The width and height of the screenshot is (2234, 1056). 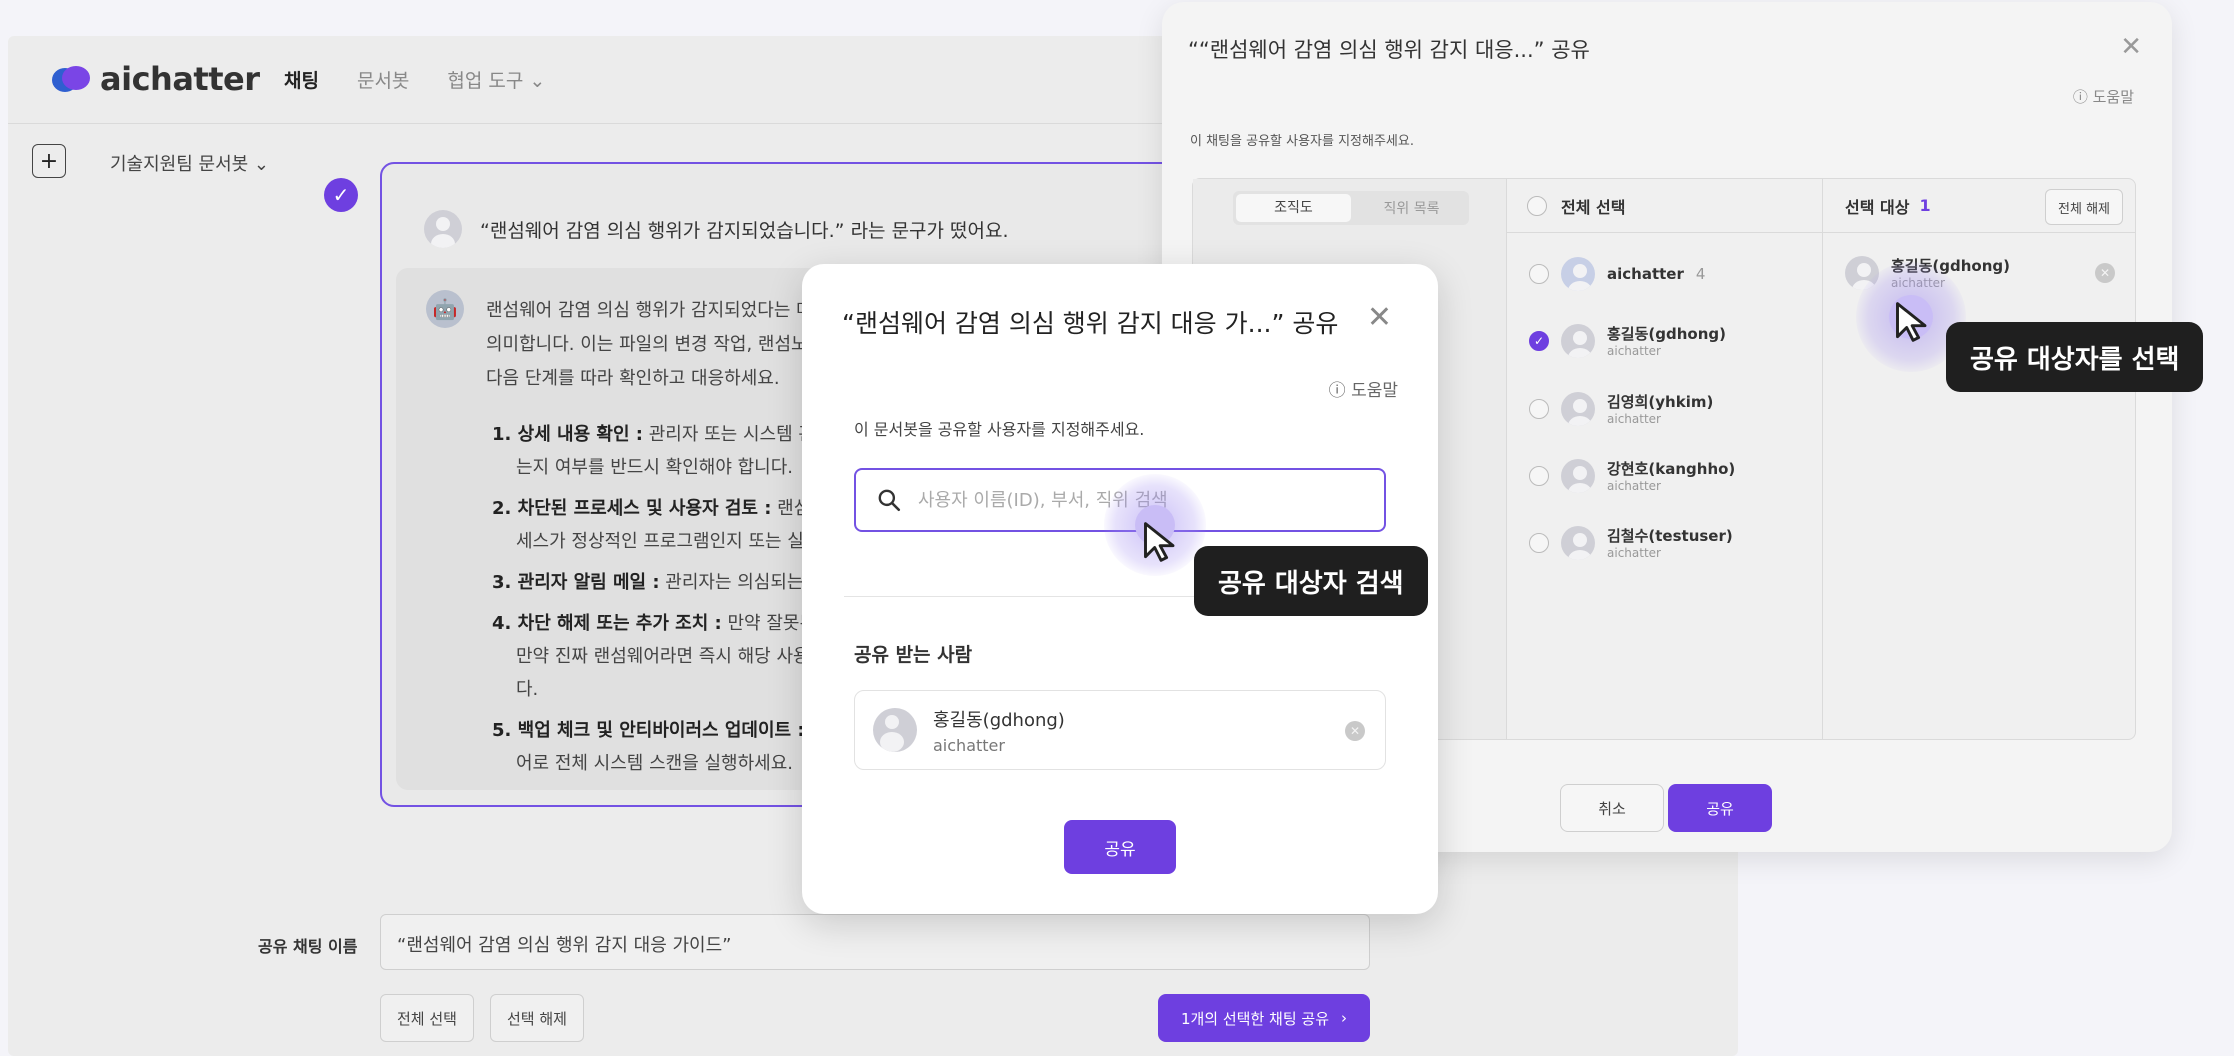 I want to click on user-question: “랜섬웨어 감염 의심 행위가 감지되었습니다.” 라는 문구가 떴어요., so click(x=716, y=229).